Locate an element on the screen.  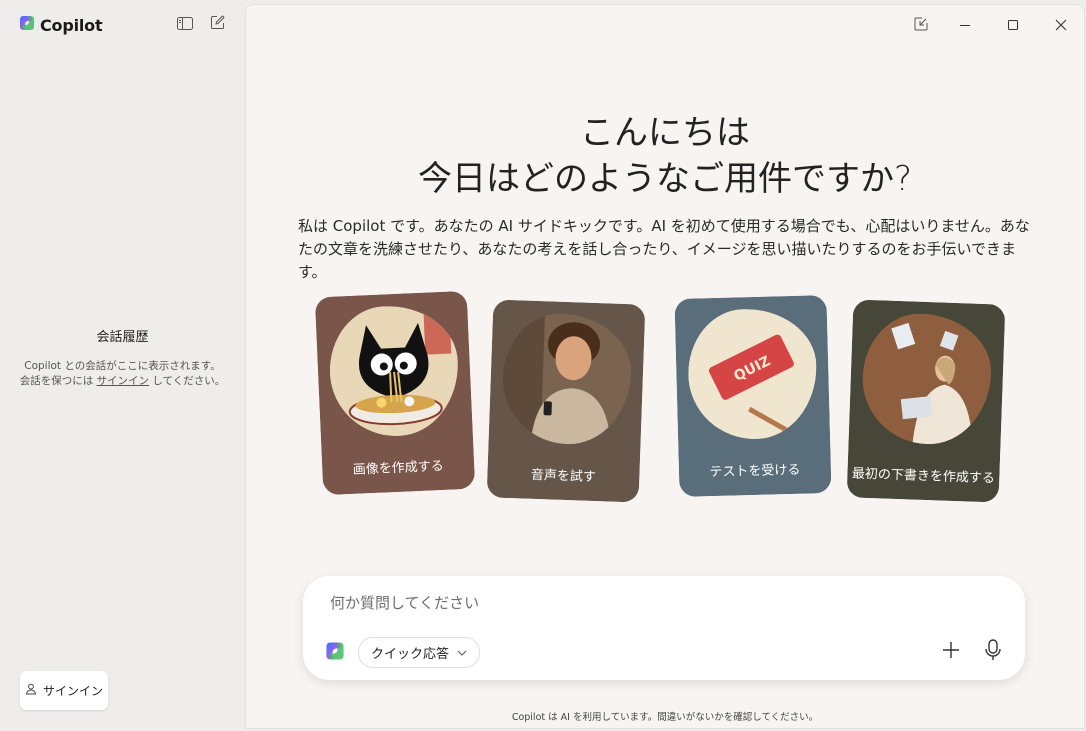
plus-icon is located at coordinates (951, 652).